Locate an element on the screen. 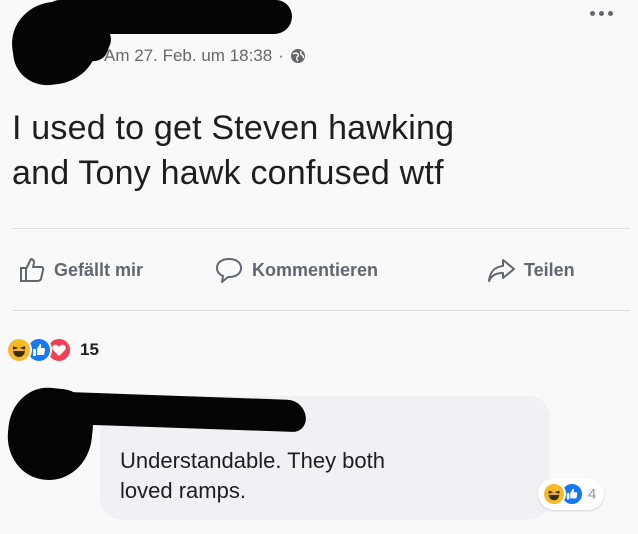 This screenshot has width=638, height=534. comment-reaction-summary: 4 is located at coordinates (571, 494).